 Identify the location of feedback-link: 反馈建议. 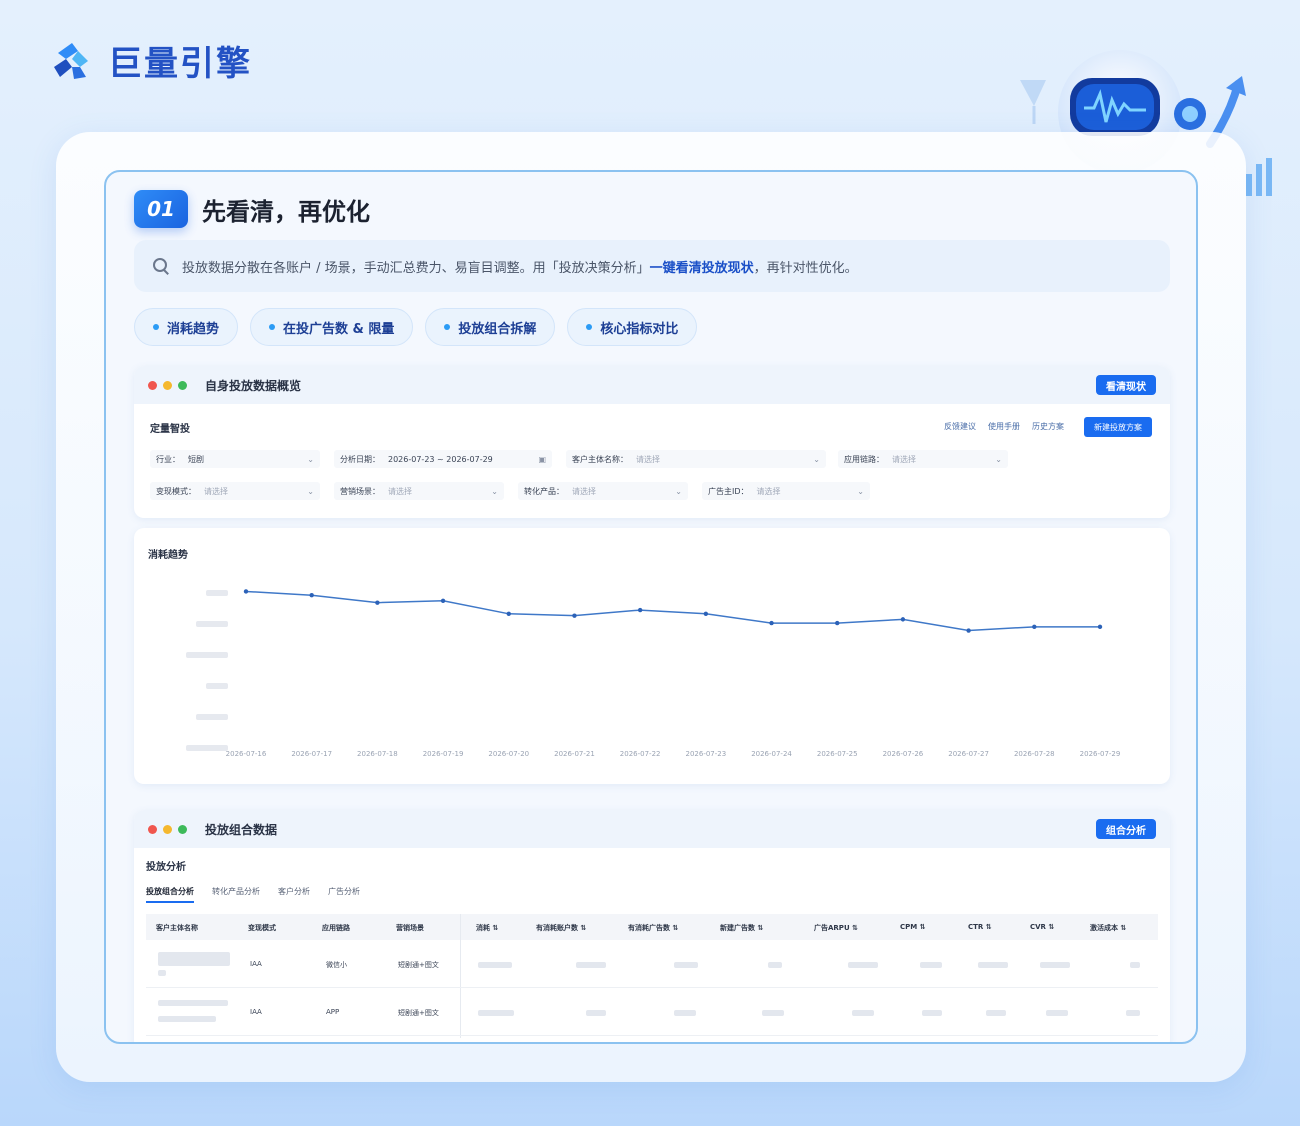
(960, 426).